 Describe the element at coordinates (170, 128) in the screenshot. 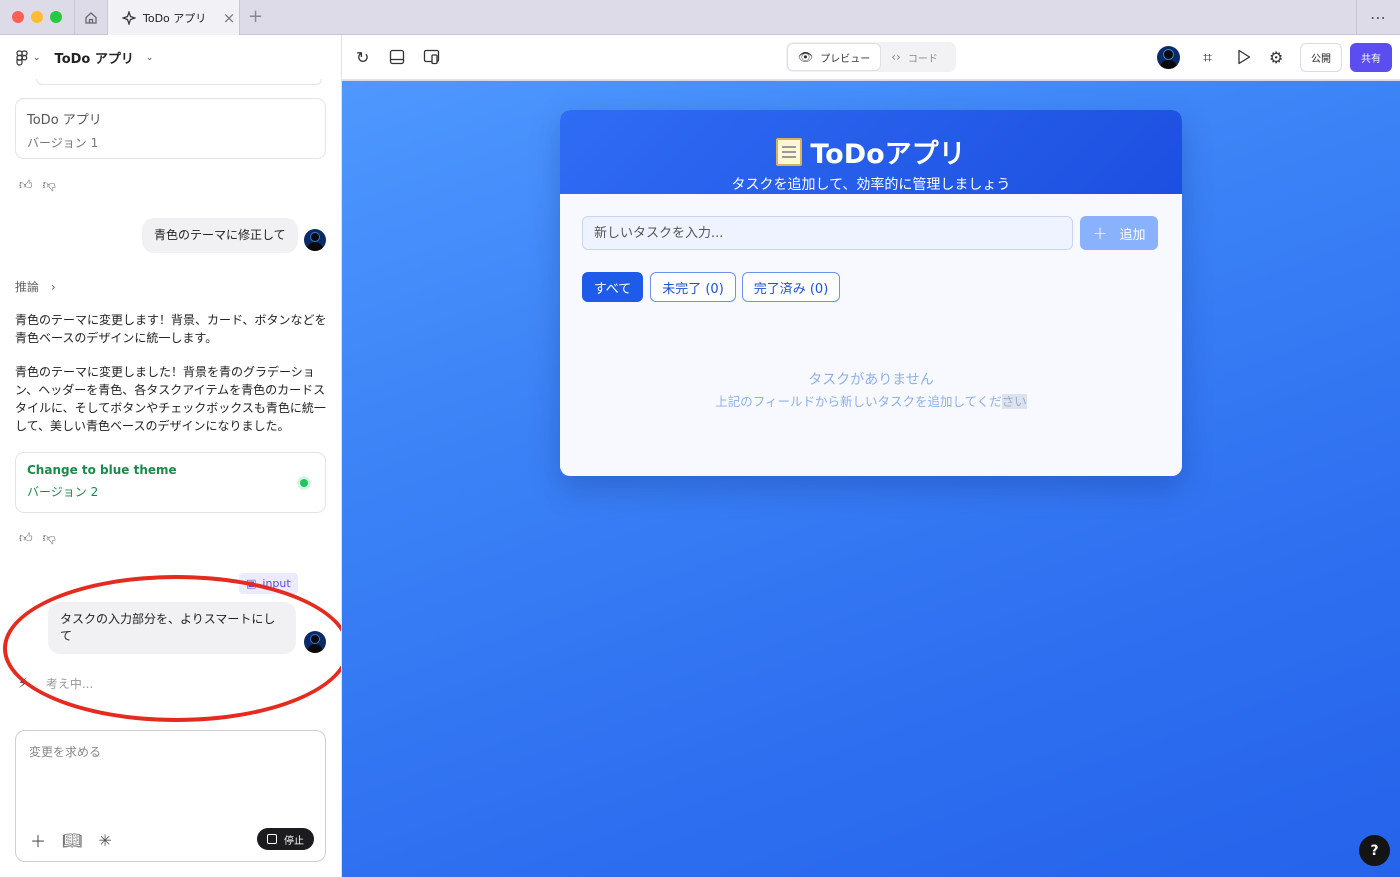

I see `version-card-1: ToDo アプリ バージョン 1` at that location.